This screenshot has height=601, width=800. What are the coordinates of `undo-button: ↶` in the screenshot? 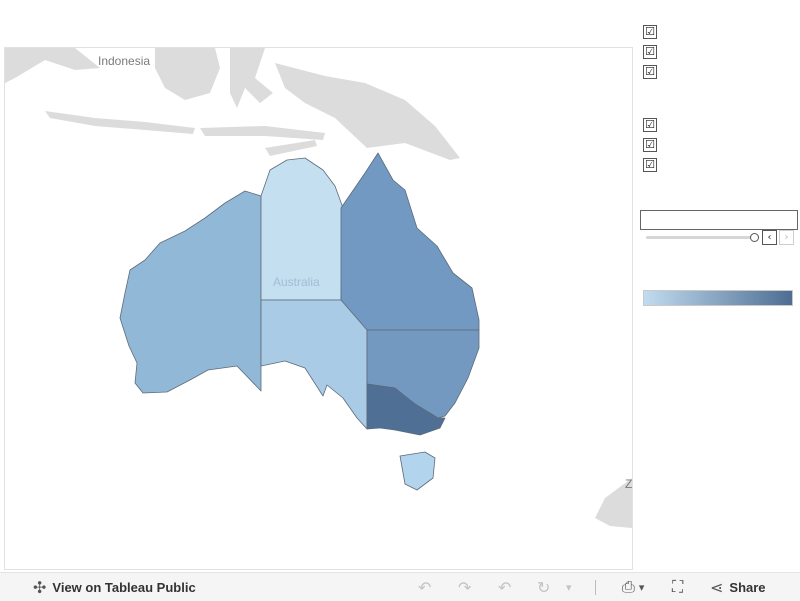 It's located at (424, 587).